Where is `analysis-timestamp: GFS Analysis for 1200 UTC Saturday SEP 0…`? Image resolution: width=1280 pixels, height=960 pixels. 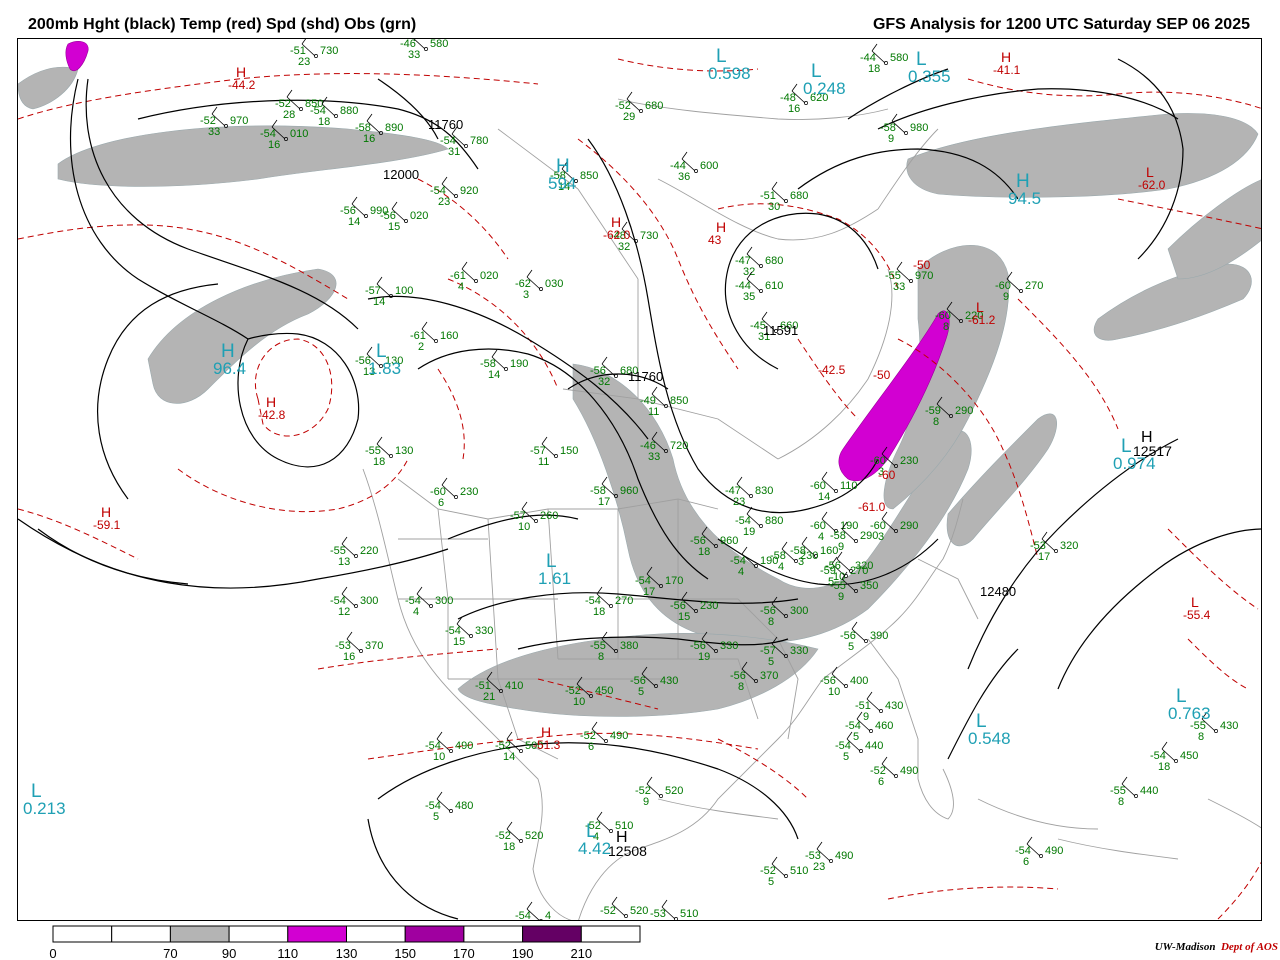
analysis-timestamp: GFS Analysis for 1200 UTC Saturday SEP 0… is located at coordinates (1061, 24).